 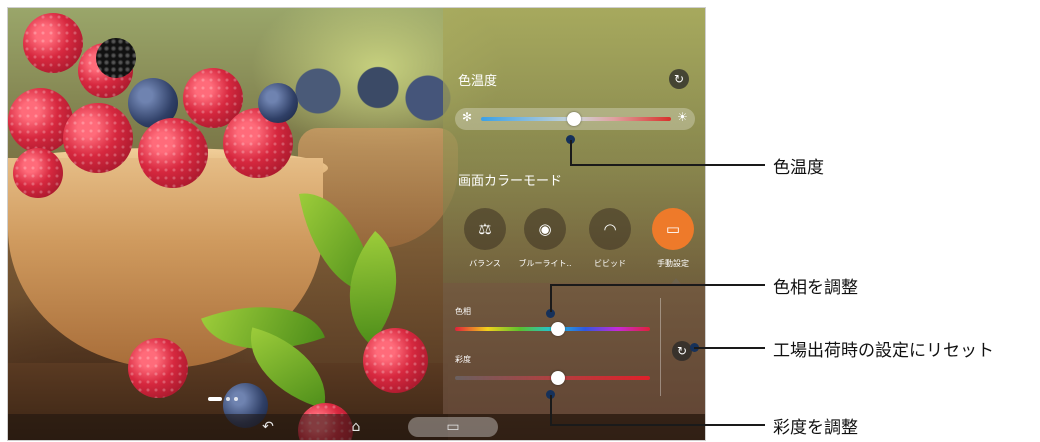 I want to click on mode-manual-button: ▭ 手動設定, so click(x=673, y=246).